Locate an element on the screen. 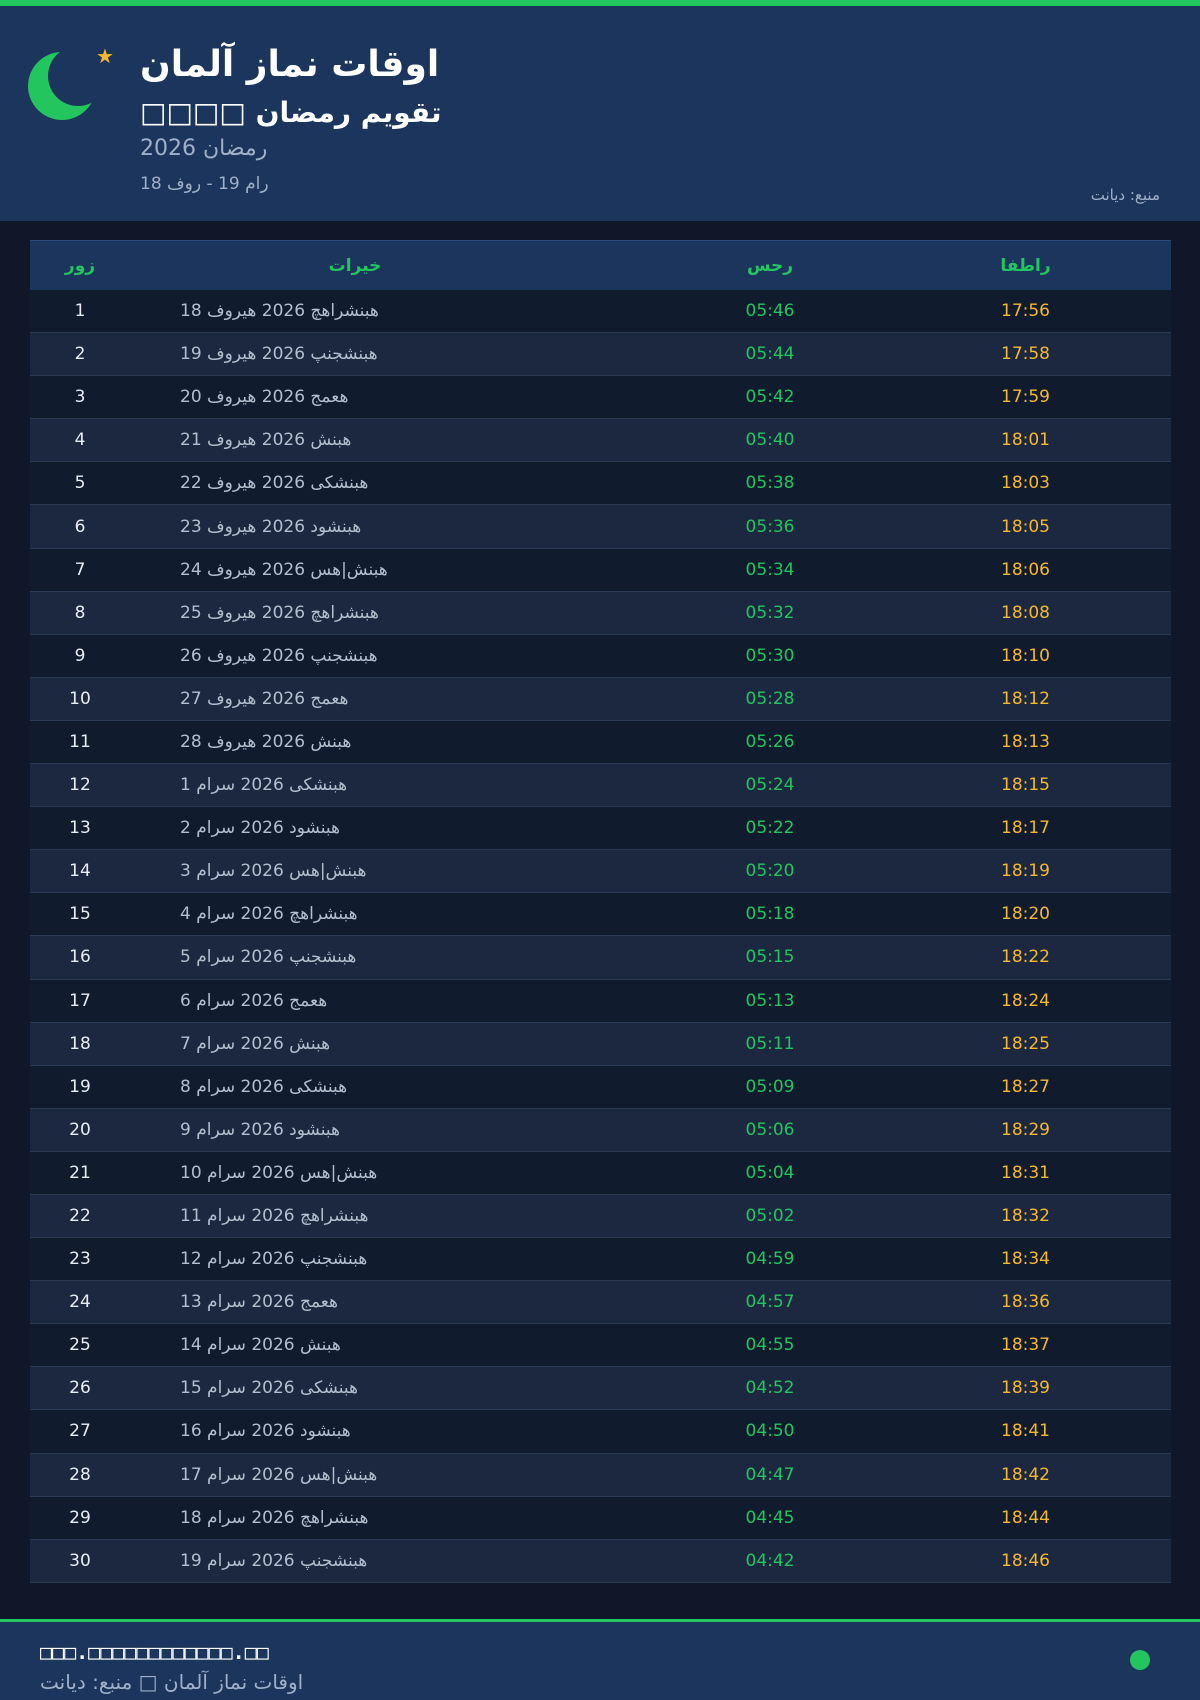 This screenshot has width=1200, height=1700. date-cell: هبنشراهچ 2026 هیروف 18 is located at coordinates (279, 311).